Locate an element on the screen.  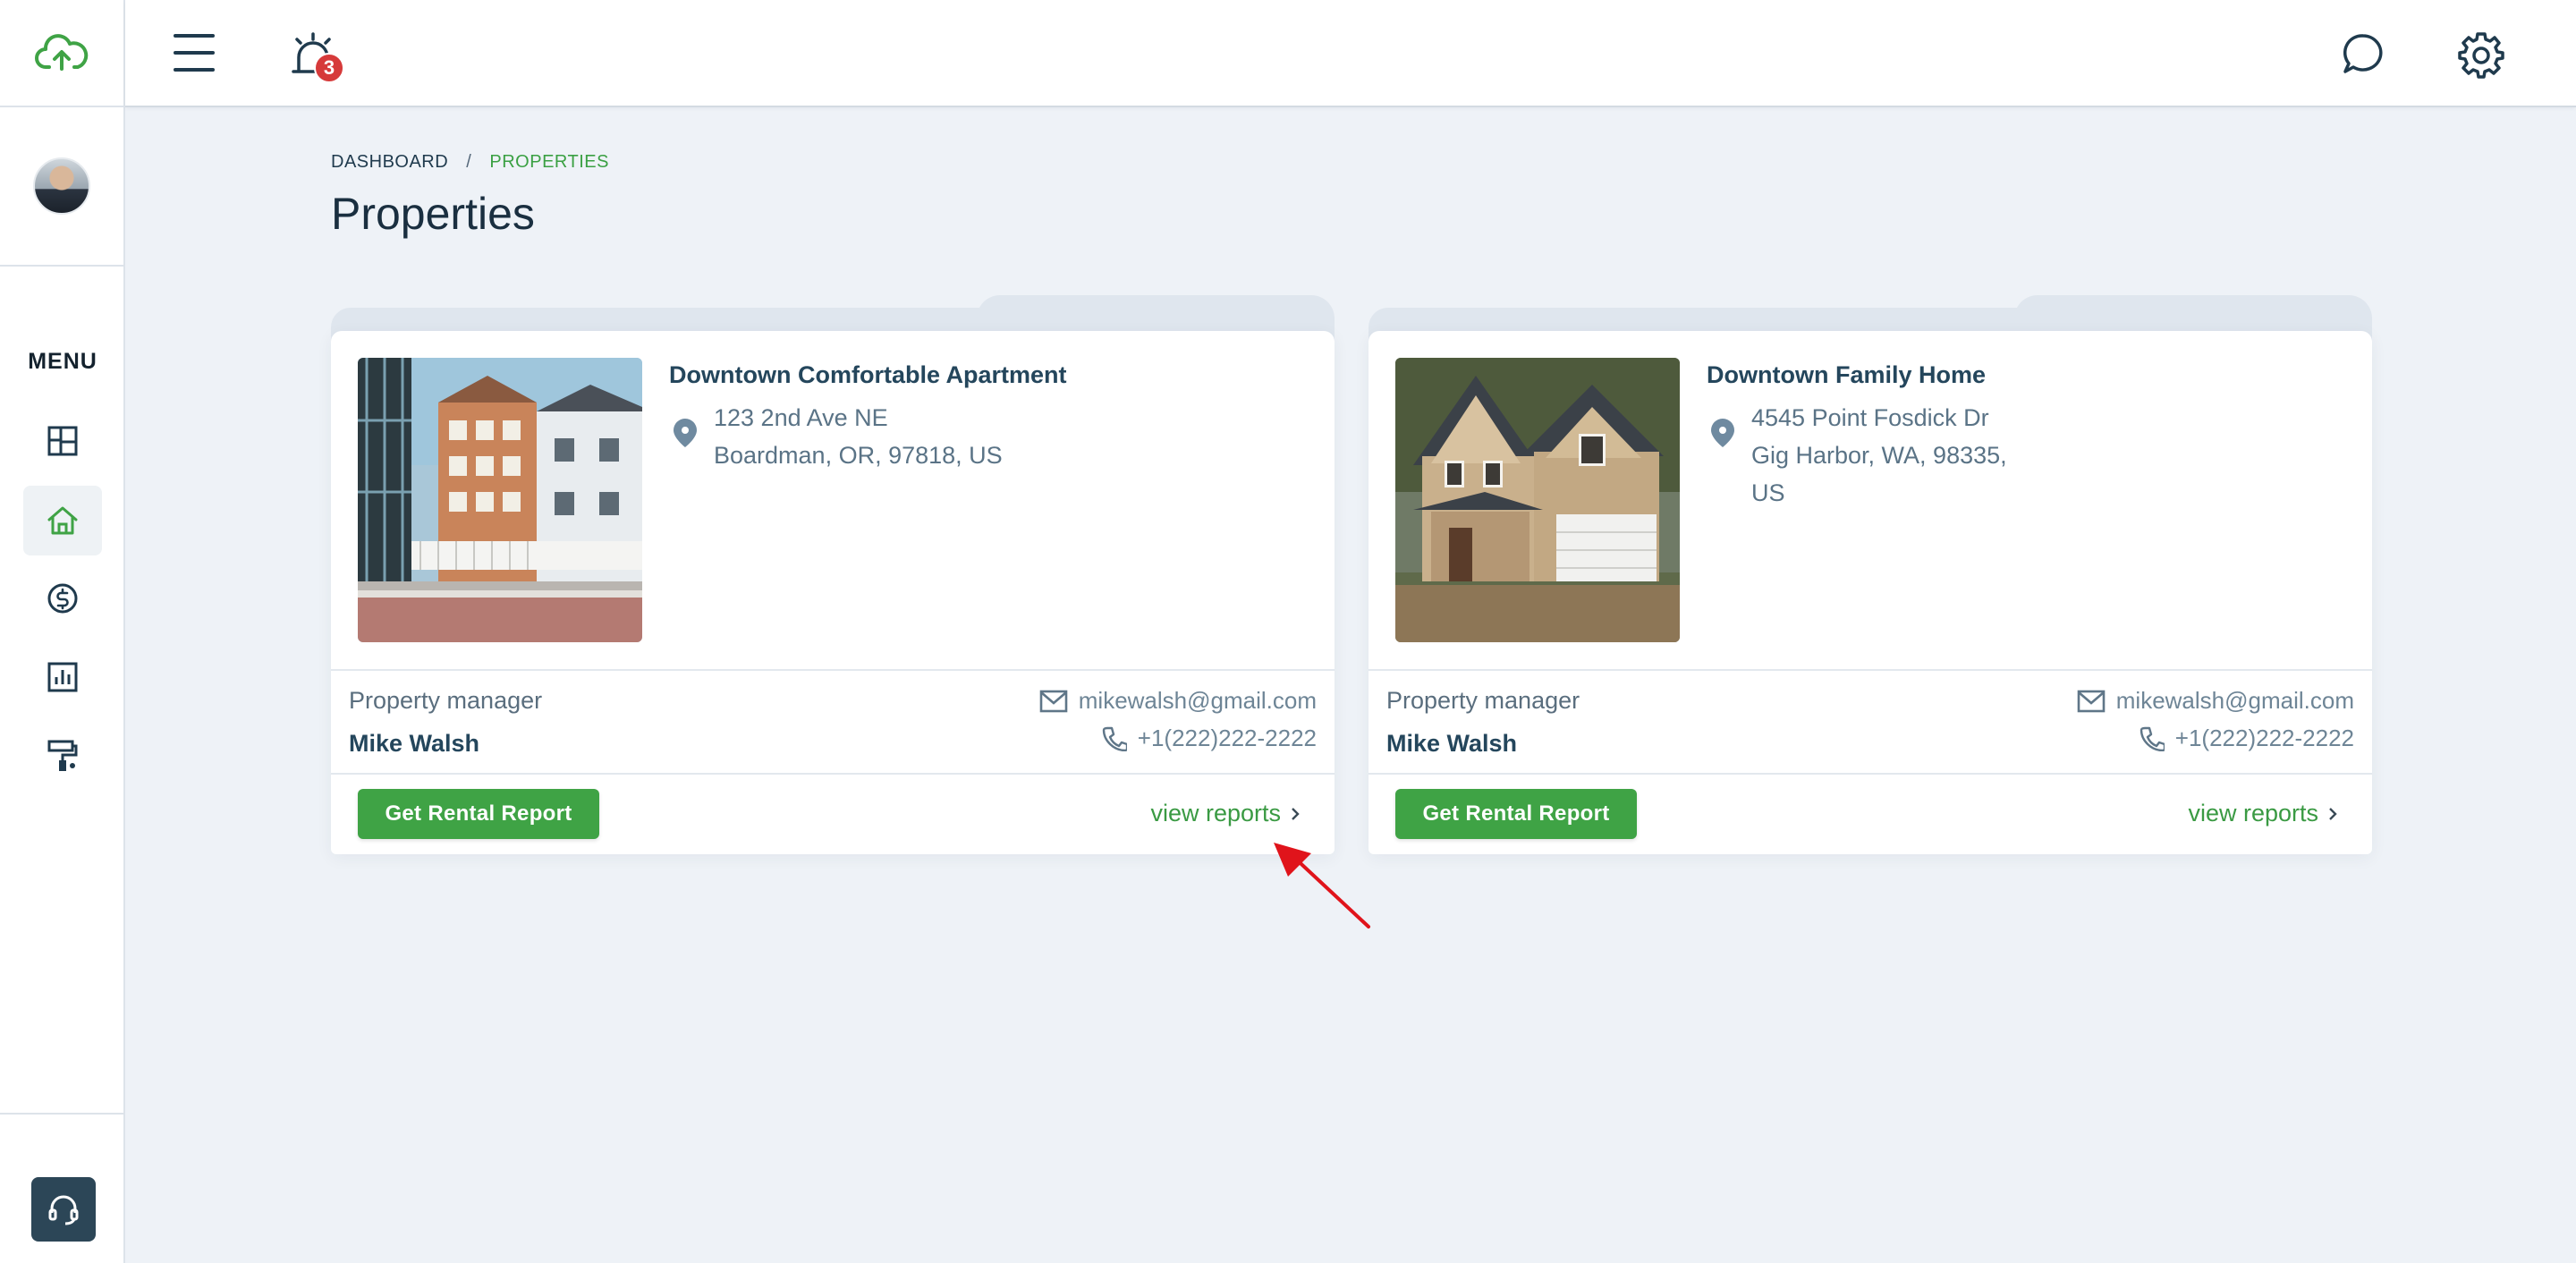
house-photo-image is located at coordinates (1537, 500).